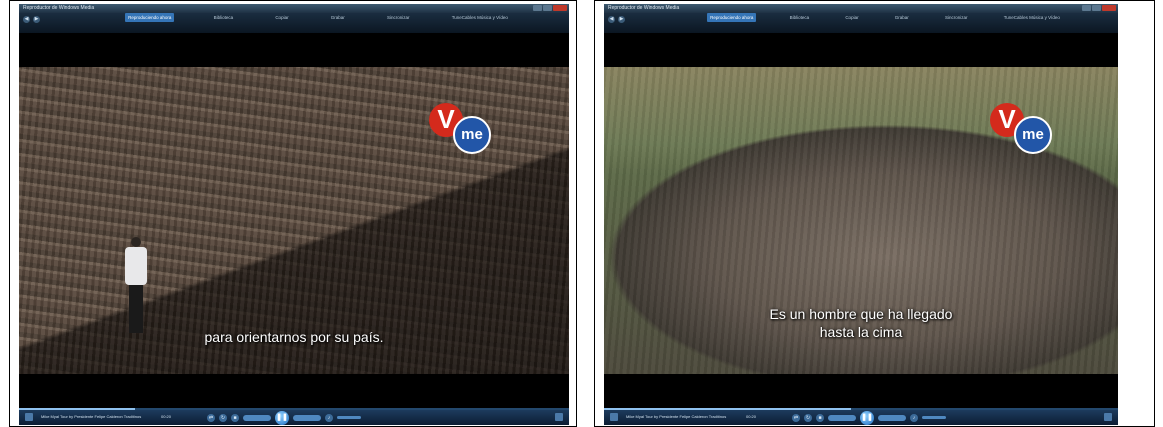 The image size is (1163, 427). I want to click on subtitle-caption: para orientarnos por su país., so click(294, 337).